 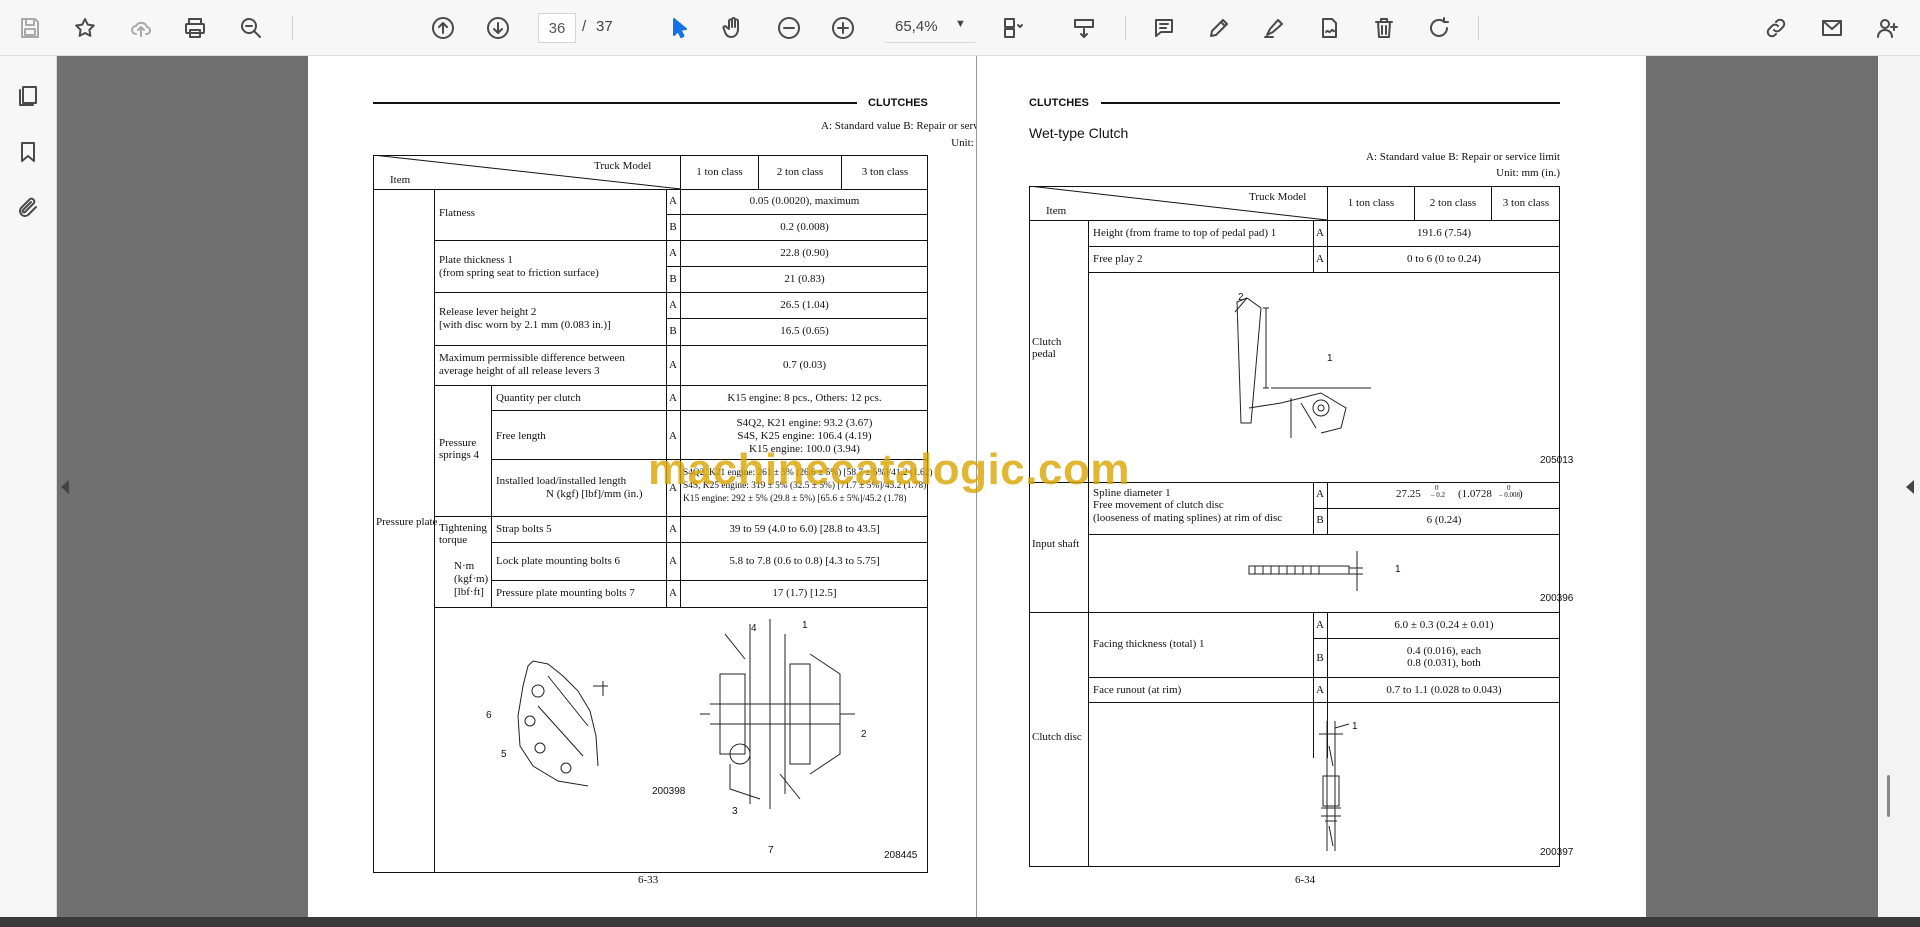 What do you see at coordinates (1887, 28) in the screenshot?
I see `add-user-icon` at bounding box center [1887, 28].